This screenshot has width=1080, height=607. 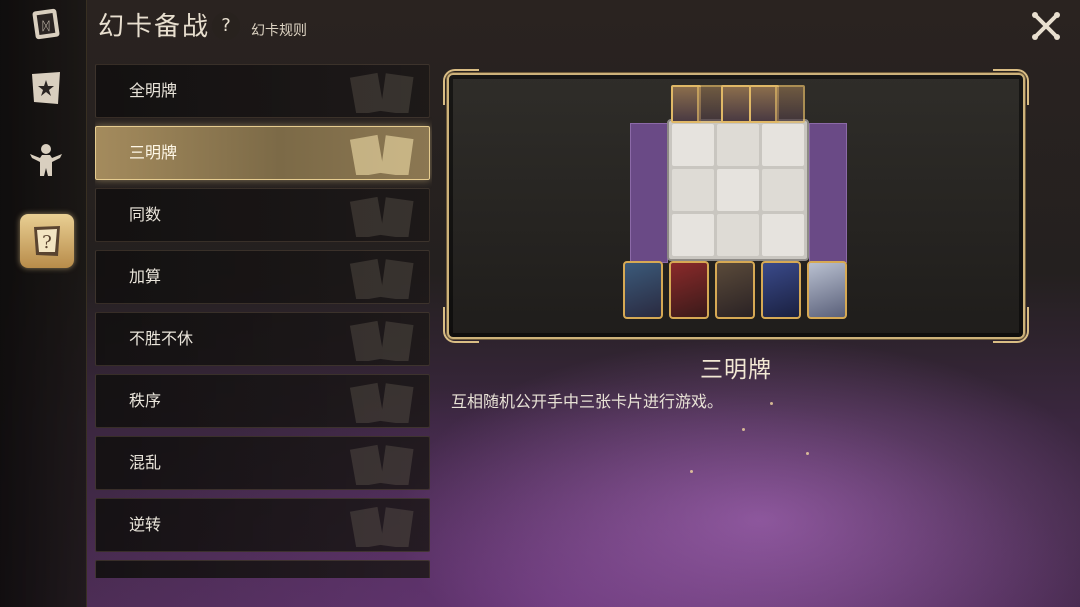 I want to click on rule-item-all-open: 全明牌, so click(x=262, y=91).